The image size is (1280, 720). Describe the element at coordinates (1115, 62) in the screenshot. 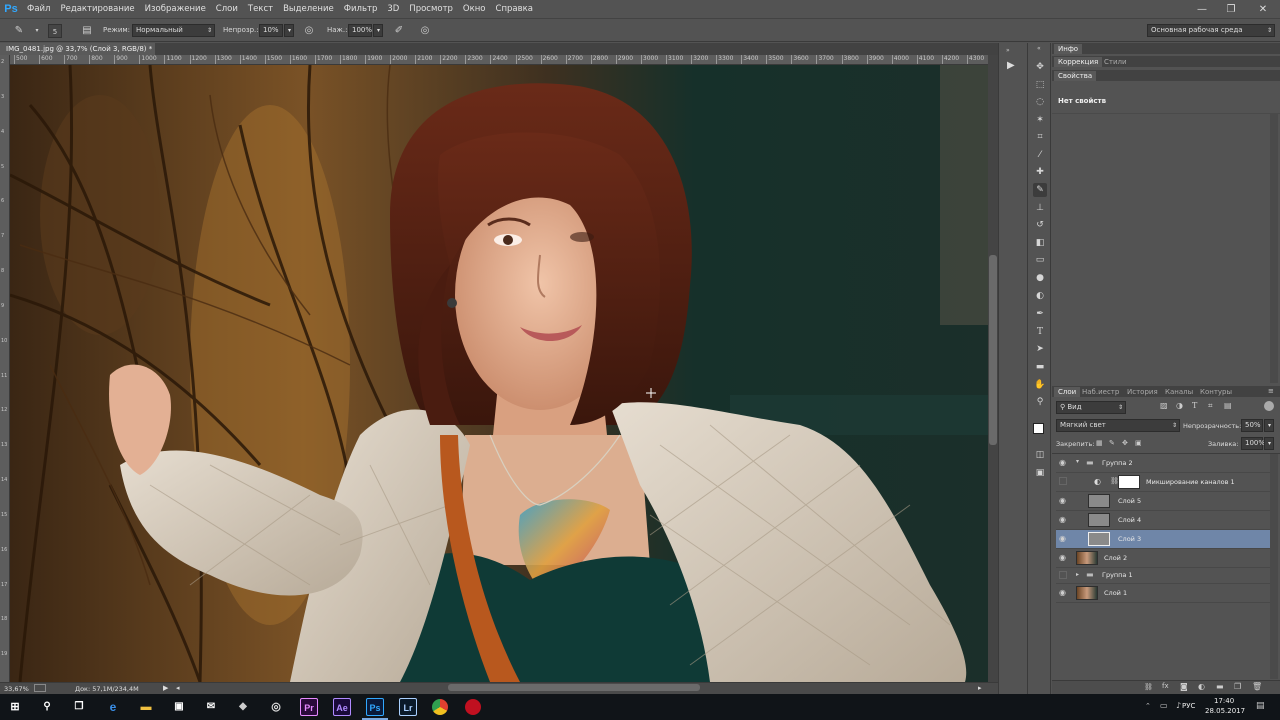

I see `tab-styles: Стили` at that location.